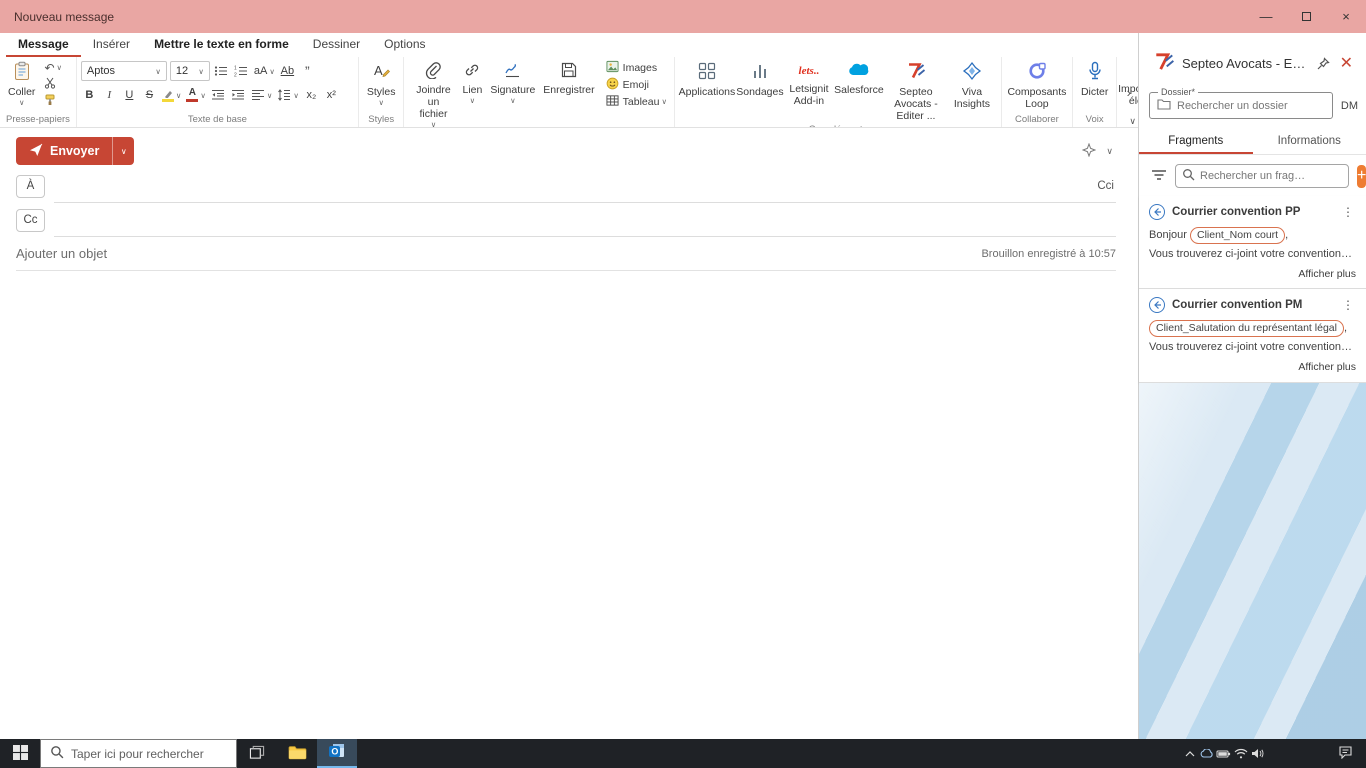  Describe the element at coordinates (307, 71) in the screenshot. I see `quote-icon: ”` at that location.